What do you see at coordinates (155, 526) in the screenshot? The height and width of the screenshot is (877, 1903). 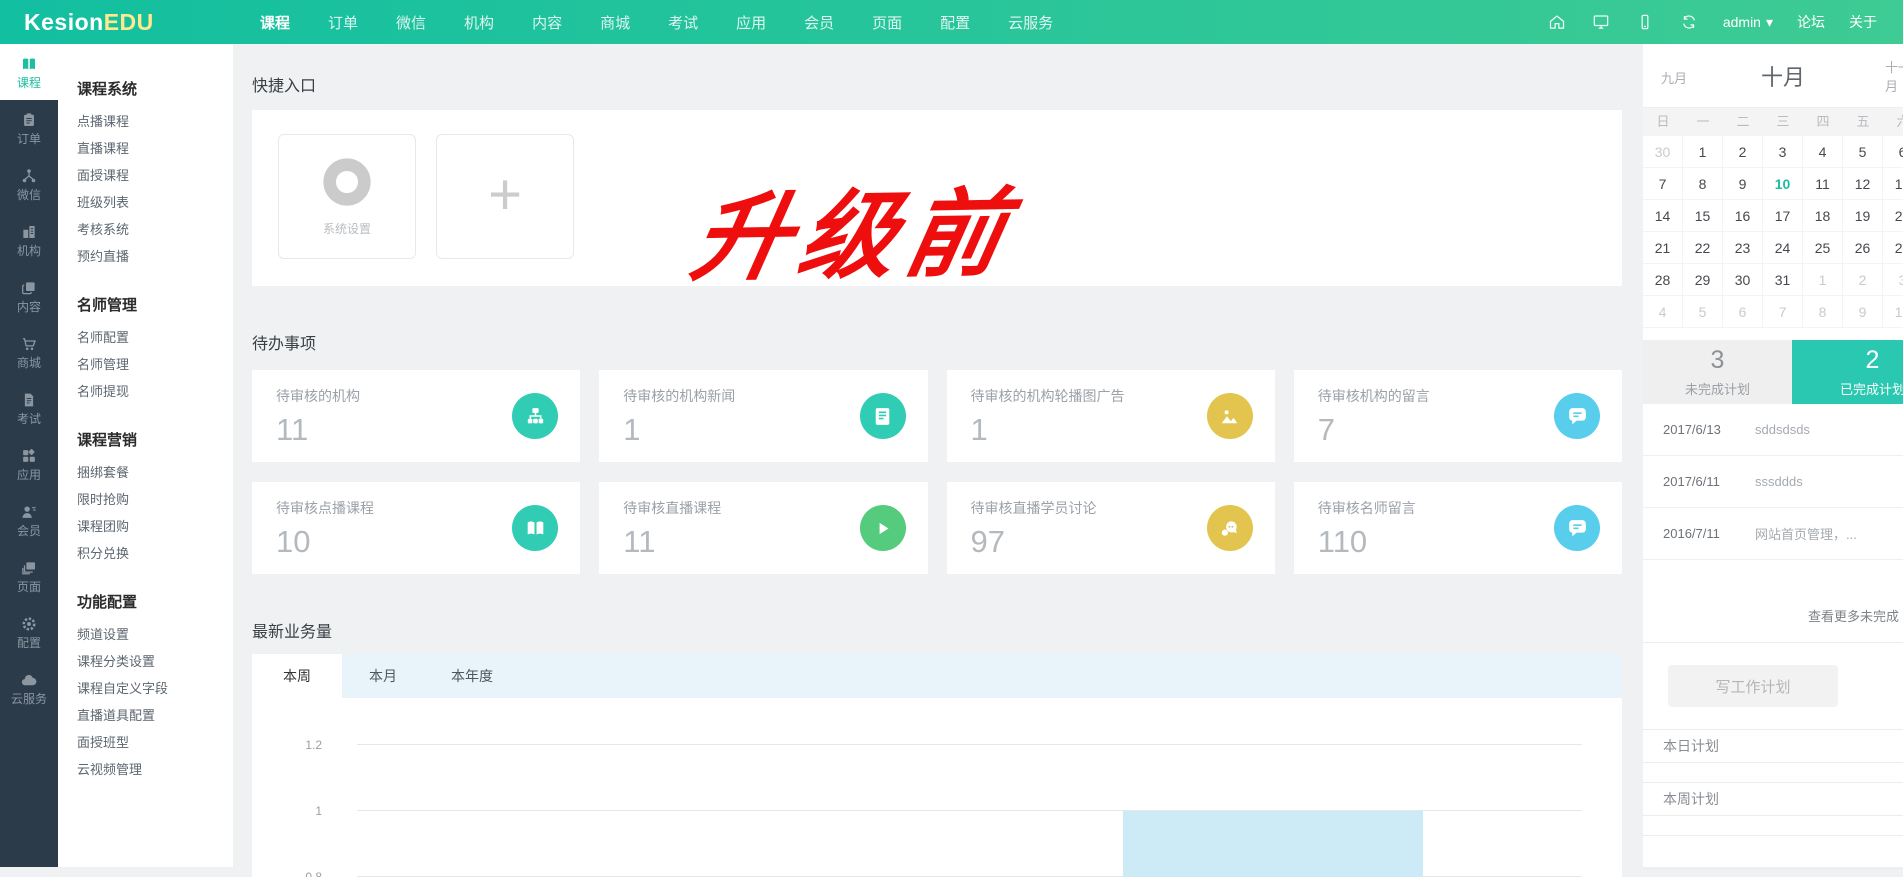 I see `side-menu-item-2-2: 课程团购` at bounding box center [155, 526].